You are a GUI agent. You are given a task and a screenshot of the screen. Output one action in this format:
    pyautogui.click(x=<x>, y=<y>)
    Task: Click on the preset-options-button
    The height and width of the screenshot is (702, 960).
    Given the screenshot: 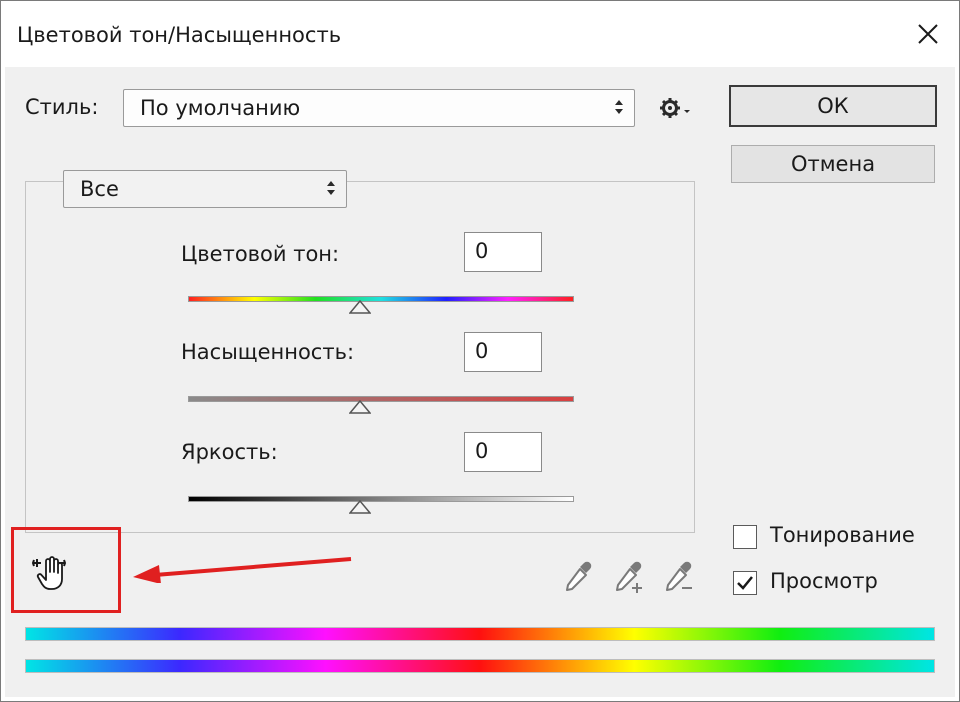 What is the action you would take?
    pyautogui.click(x=676, y=108)
    